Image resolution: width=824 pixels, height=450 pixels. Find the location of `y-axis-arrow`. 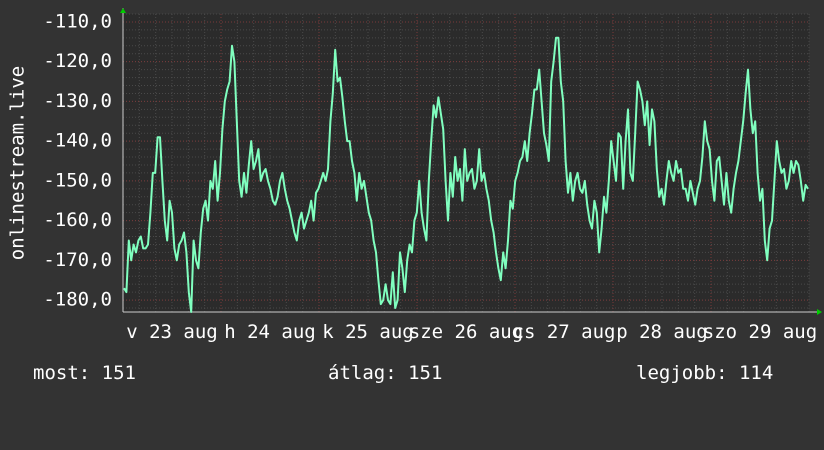

y-axis-arrow is located at coordinates (123, 10).